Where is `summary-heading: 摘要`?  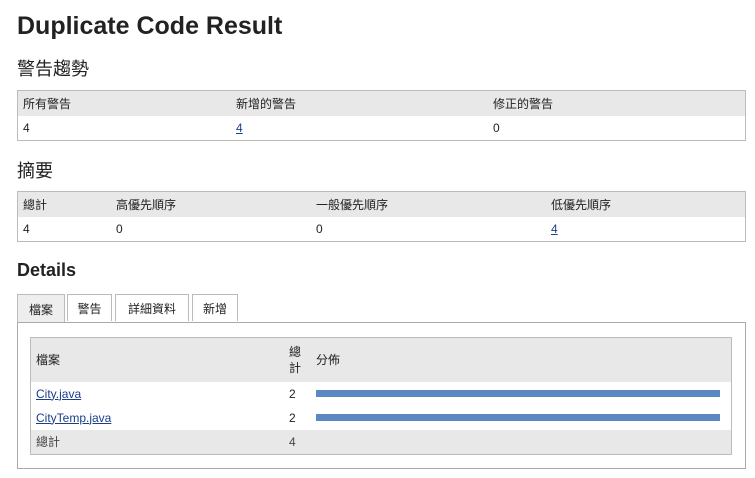 summary-heading: 摘要 is located at coordinates (35, 171).